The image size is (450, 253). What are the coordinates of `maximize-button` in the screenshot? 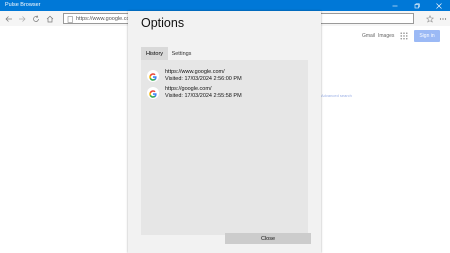 It's located at (417, 5).